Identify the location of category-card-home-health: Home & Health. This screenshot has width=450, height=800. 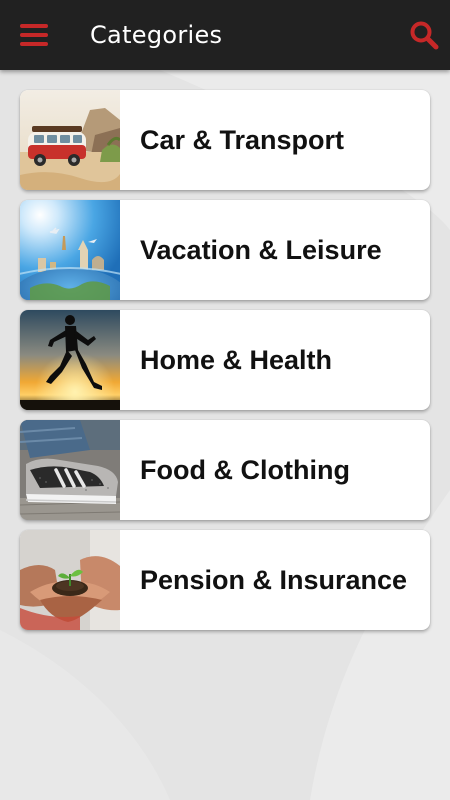
(225, 360).